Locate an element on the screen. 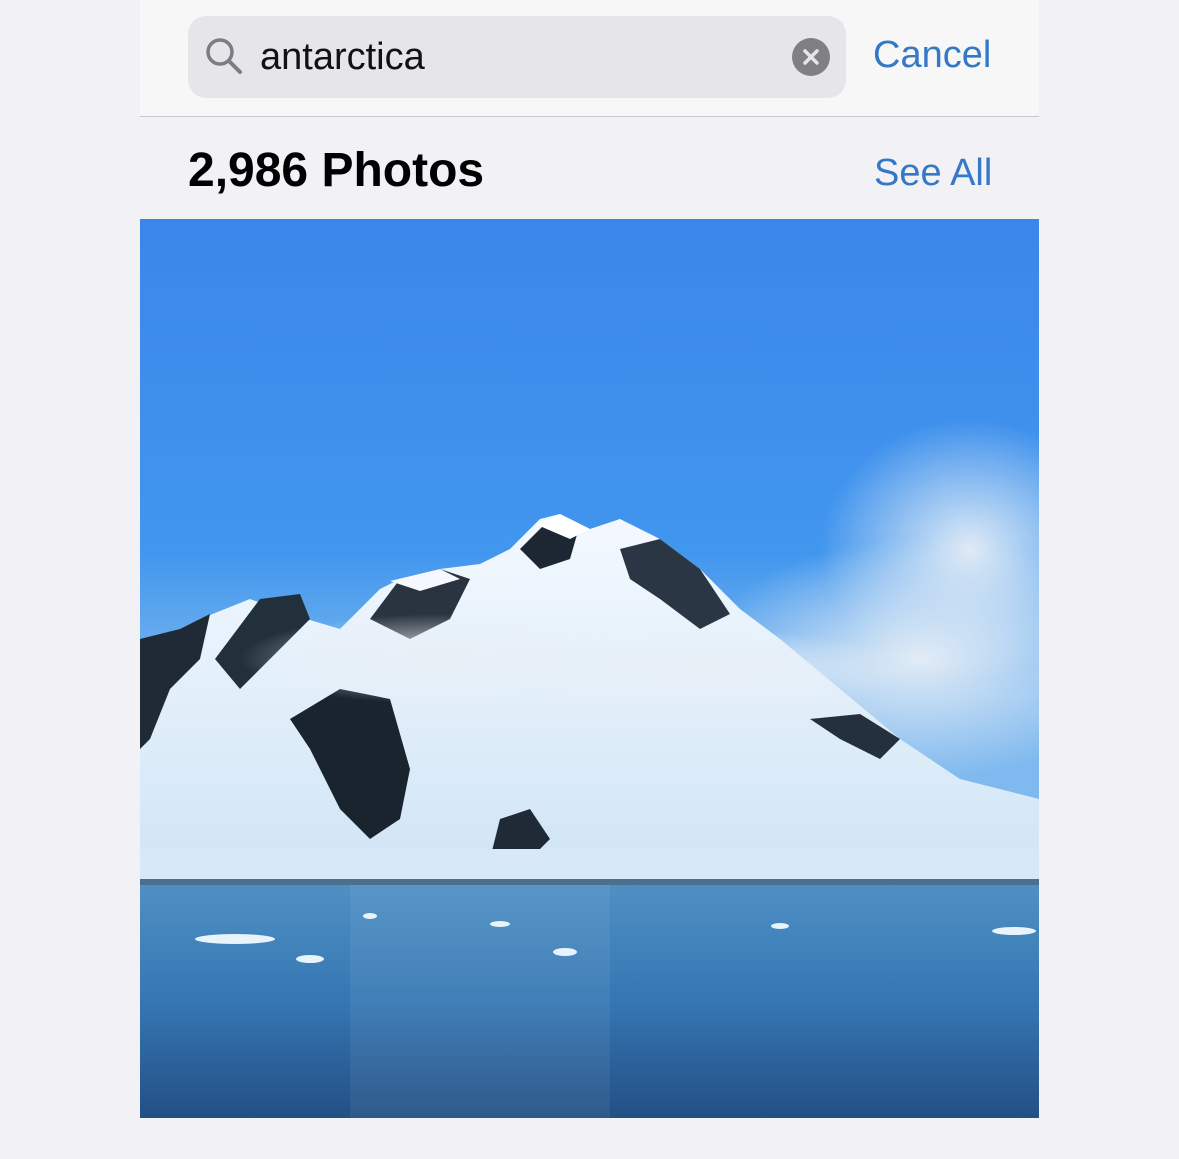 This screenshot has width=1179, height=1159. search-bar: antarctica Cancel is located at coordinates (589, 58).